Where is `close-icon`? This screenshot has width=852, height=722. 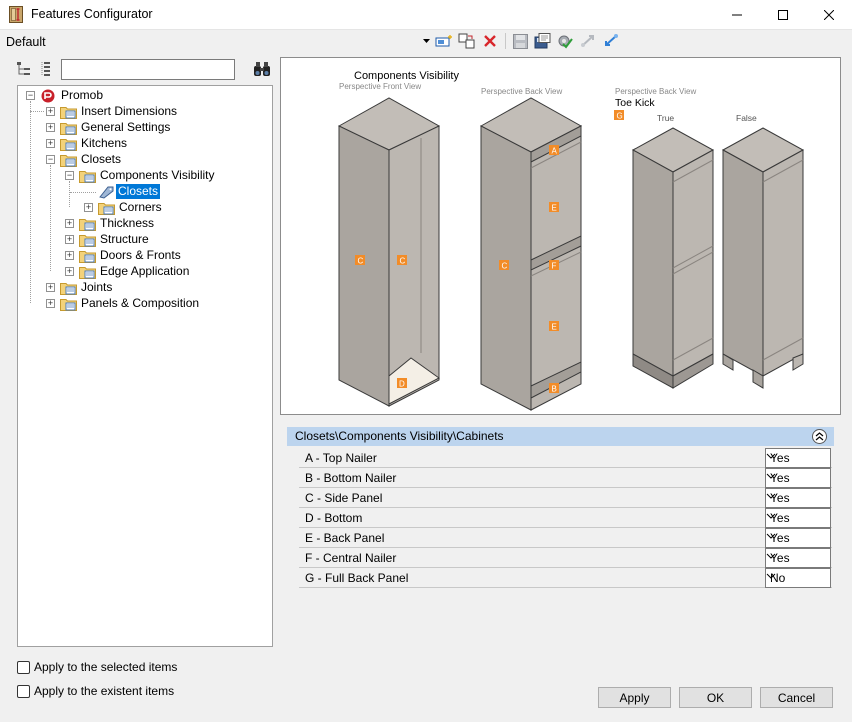
close-icon is located at coordinates (829, 15).